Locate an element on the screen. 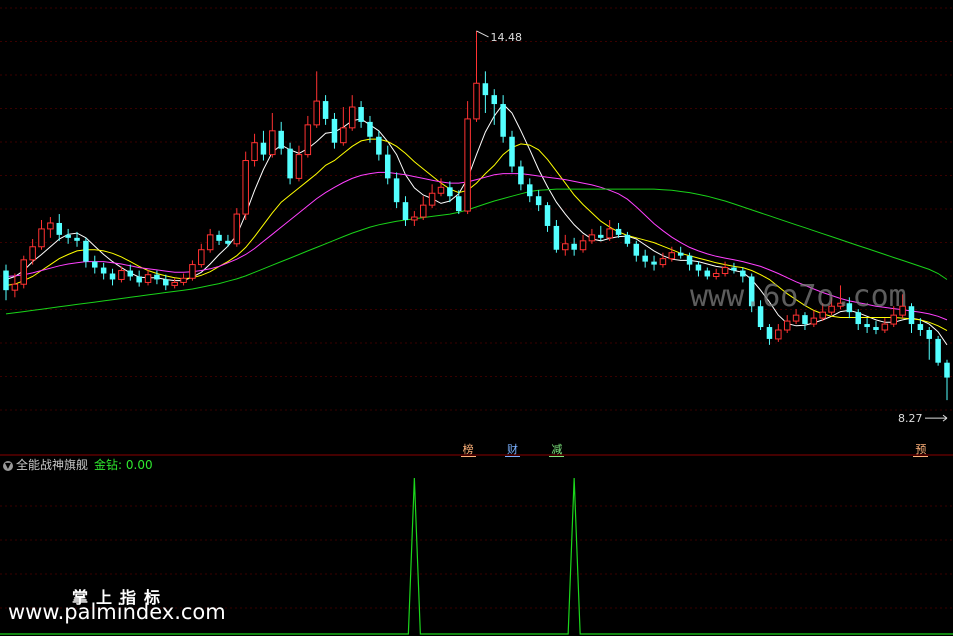 Image resolution: width=953 pixels, height=636 pixels. low-pointer is located at coordinates (936, 418).